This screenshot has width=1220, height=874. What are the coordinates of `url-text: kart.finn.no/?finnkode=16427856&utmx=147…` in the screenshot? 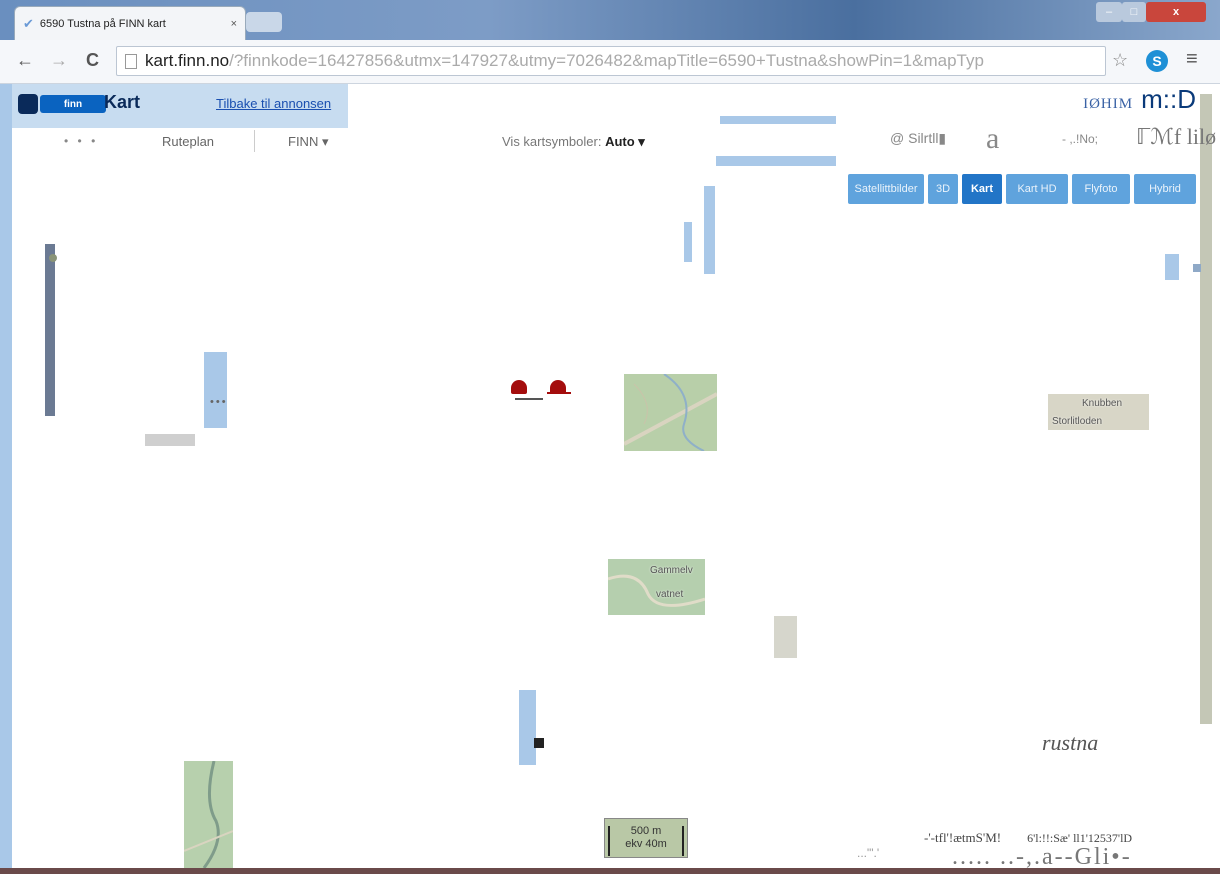 It's located at (564, 61).